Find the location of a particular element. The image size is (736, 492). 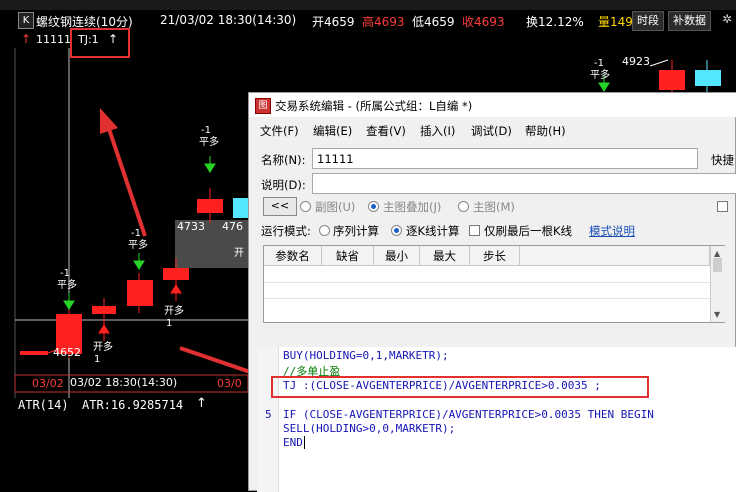

last-bar-only-label: 仅刷最后一根K线 is located at coordinates (528, 231).